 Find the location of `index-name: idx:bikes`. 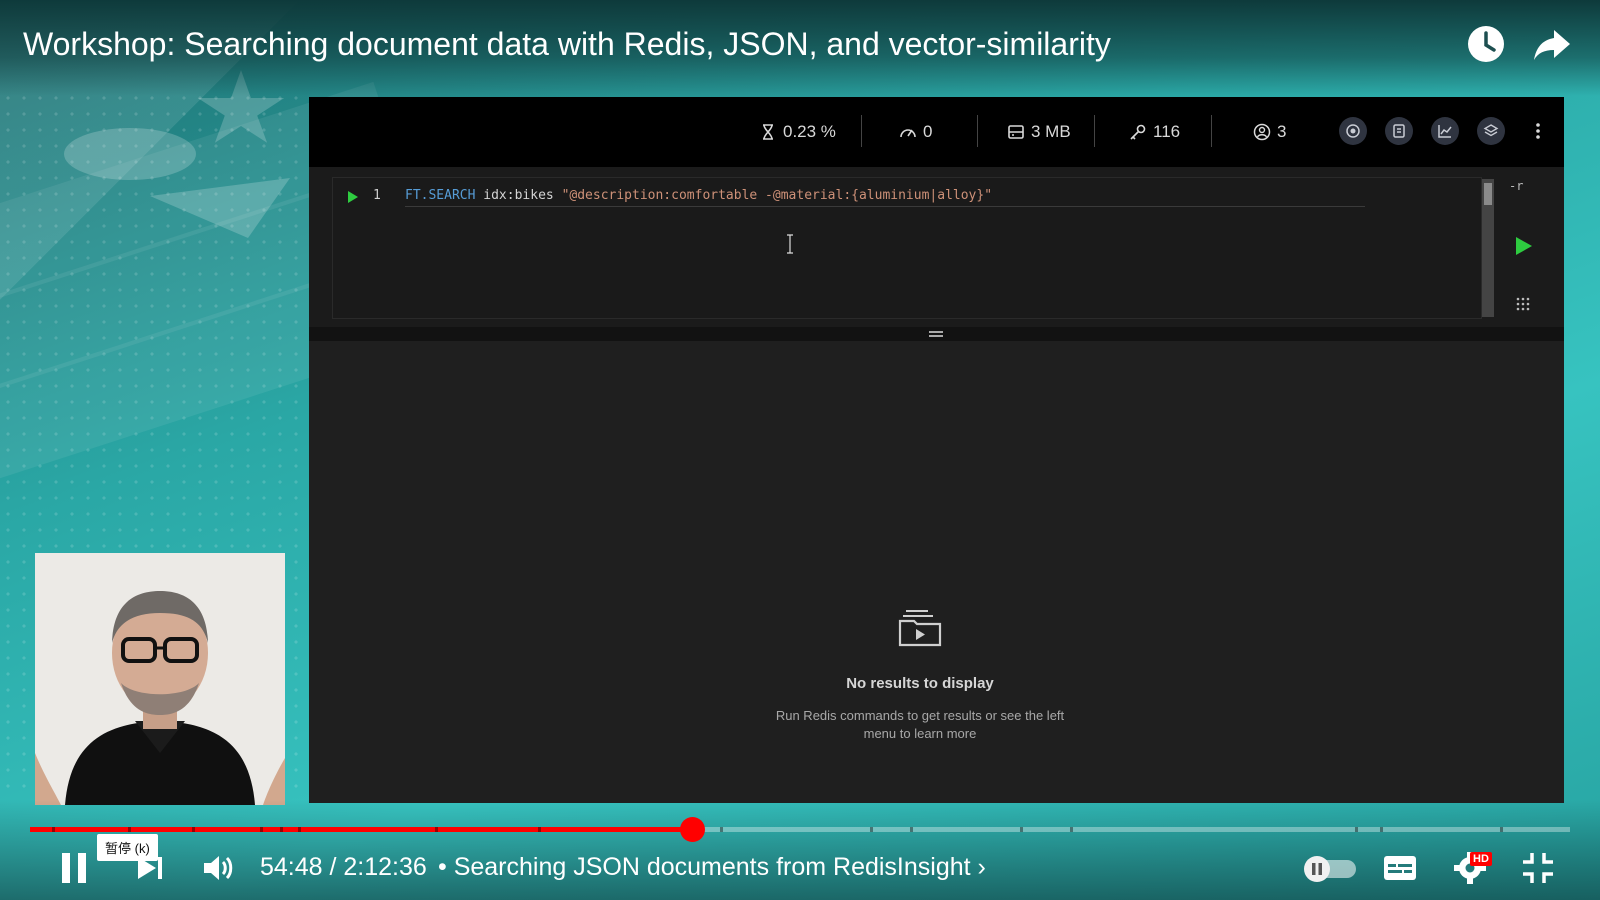

index-name: idx:bikes is located at coordinates (518, 195).